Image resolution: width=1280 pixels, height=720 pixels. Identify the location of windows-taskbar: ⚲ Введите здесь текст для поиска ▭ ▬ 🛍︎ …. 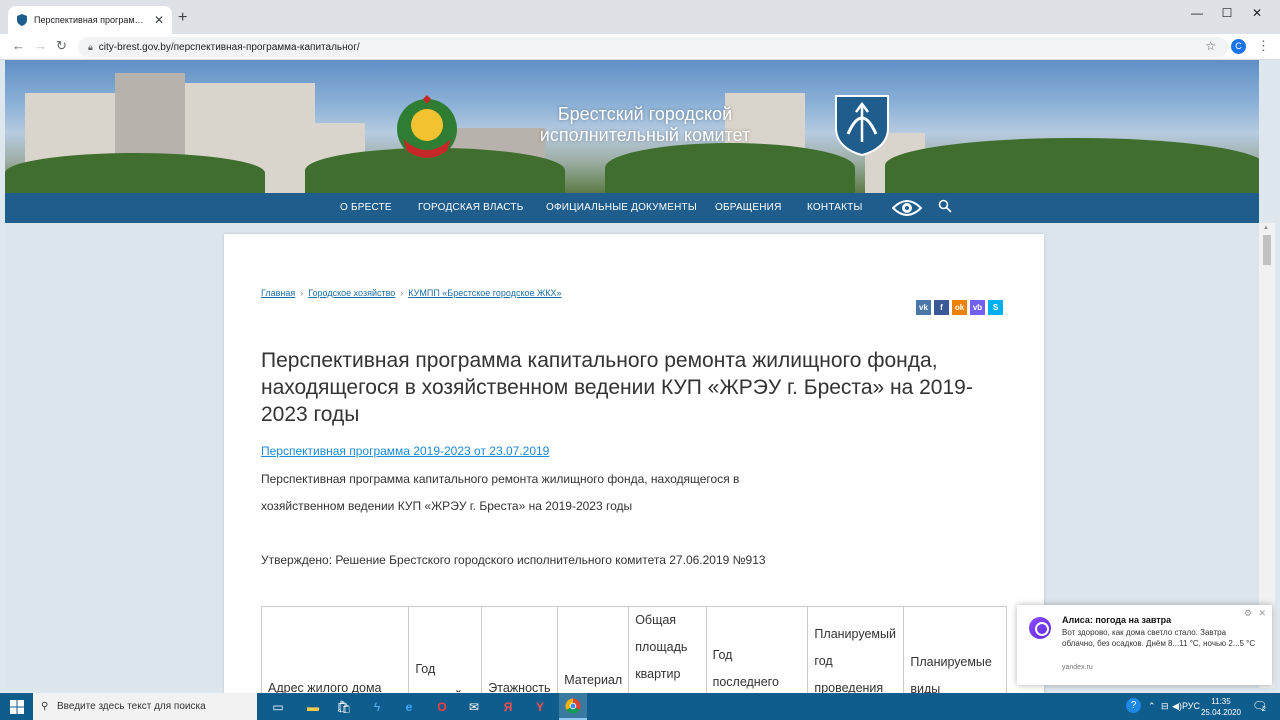
(640, 706).